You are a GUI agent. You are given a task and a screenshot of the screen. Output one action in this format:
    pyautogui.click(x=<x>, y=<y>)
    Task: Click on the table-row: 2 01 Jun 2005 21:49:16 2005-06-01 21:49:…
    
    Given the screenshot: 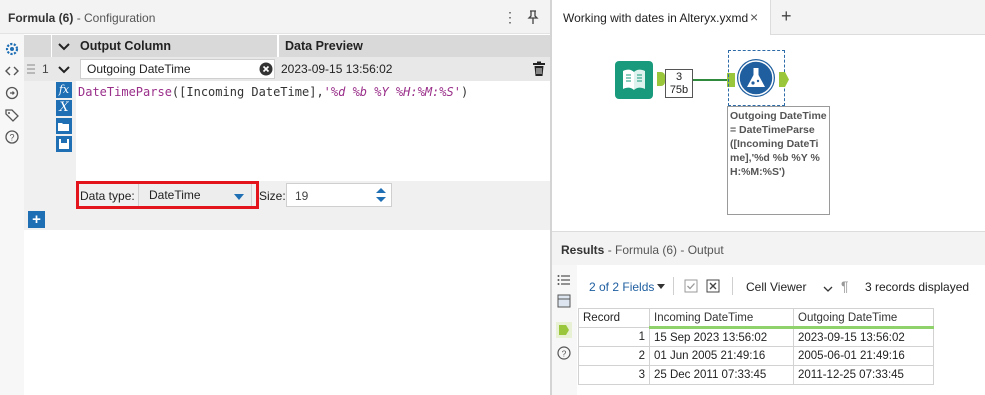 What is the action you would take?
    pyautogui.click(x=756, y=356)
    